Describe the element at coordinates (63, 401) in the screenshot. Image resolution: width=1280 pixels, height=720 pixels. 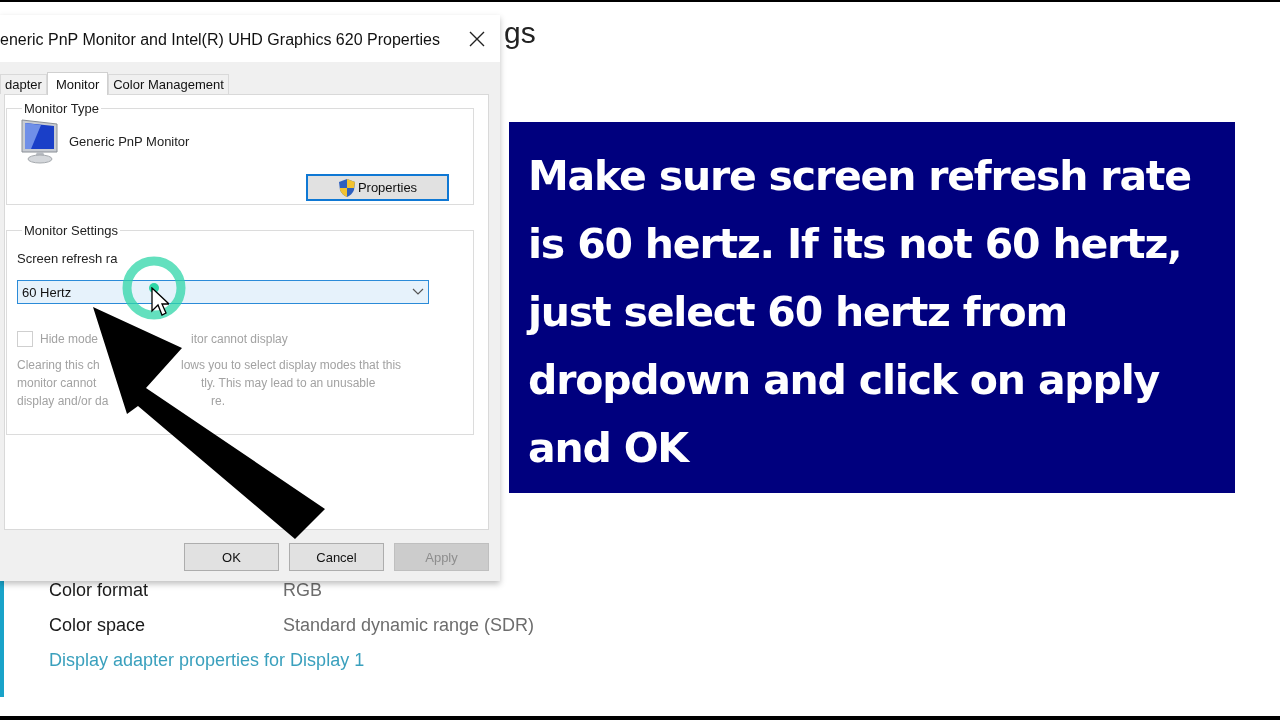
I see `note-text: display and/or da` at that location.